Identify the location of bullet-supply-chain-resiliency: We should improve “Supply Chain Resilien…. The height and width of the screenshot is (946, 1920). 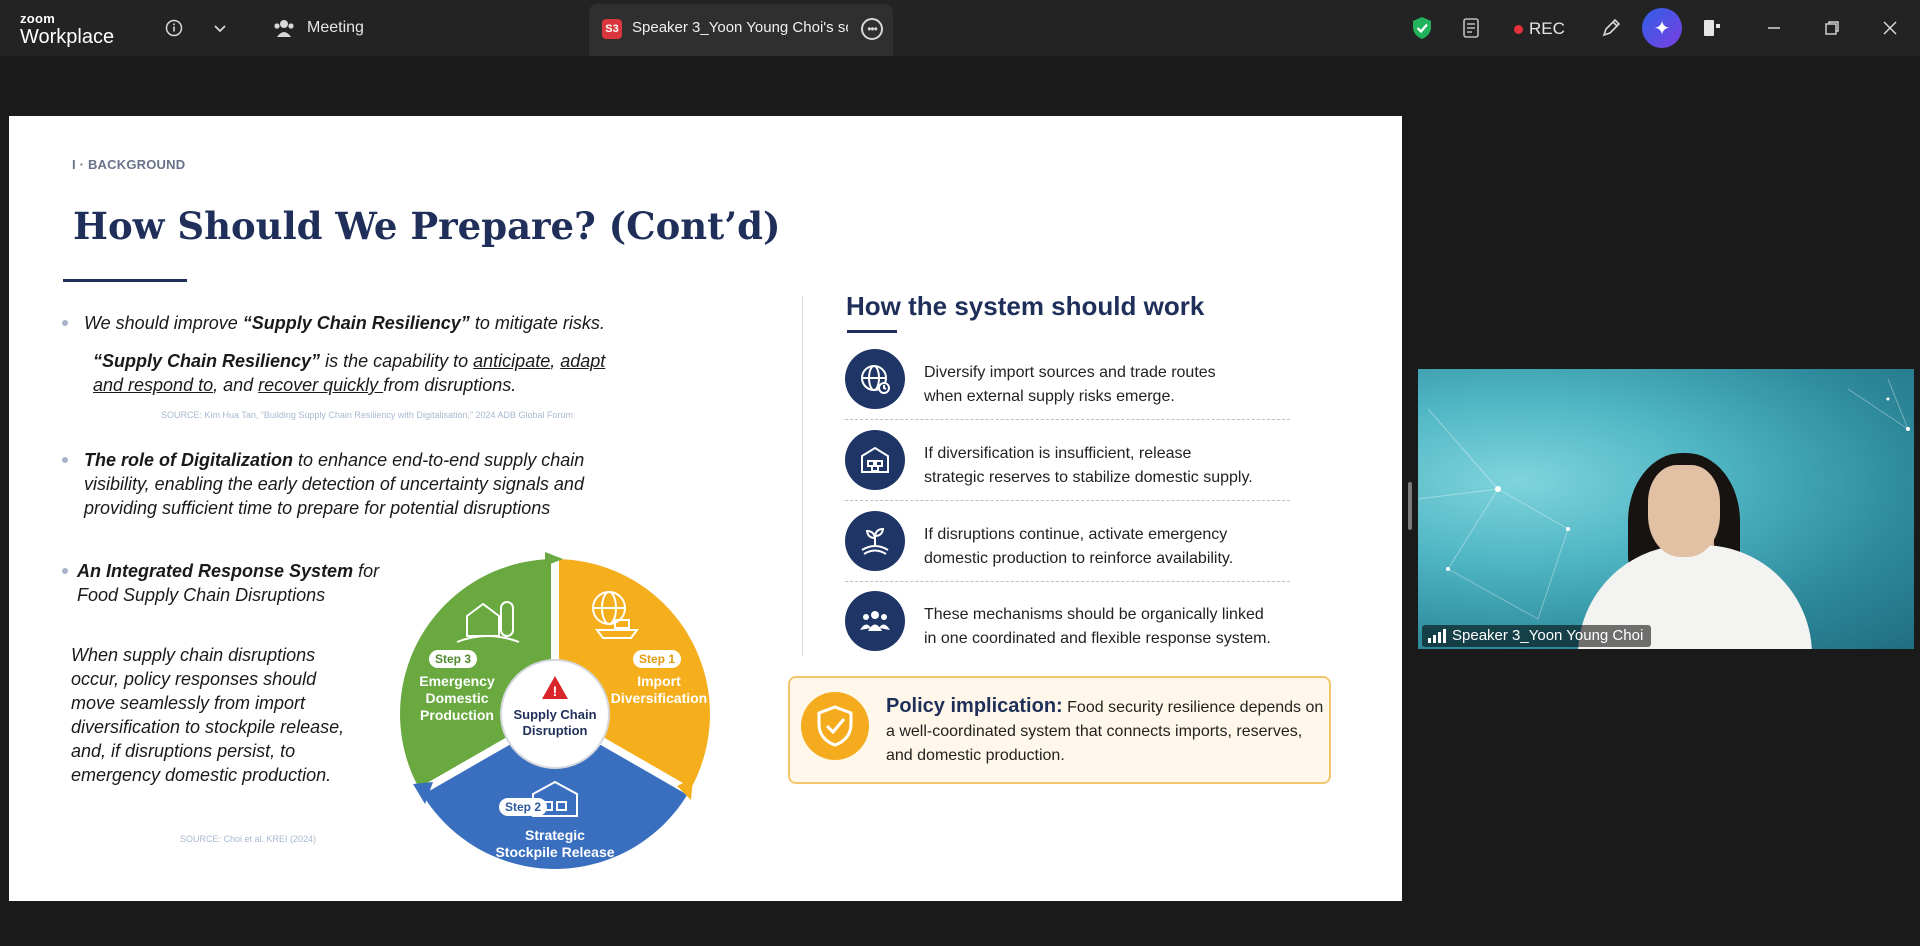
(344, 323).